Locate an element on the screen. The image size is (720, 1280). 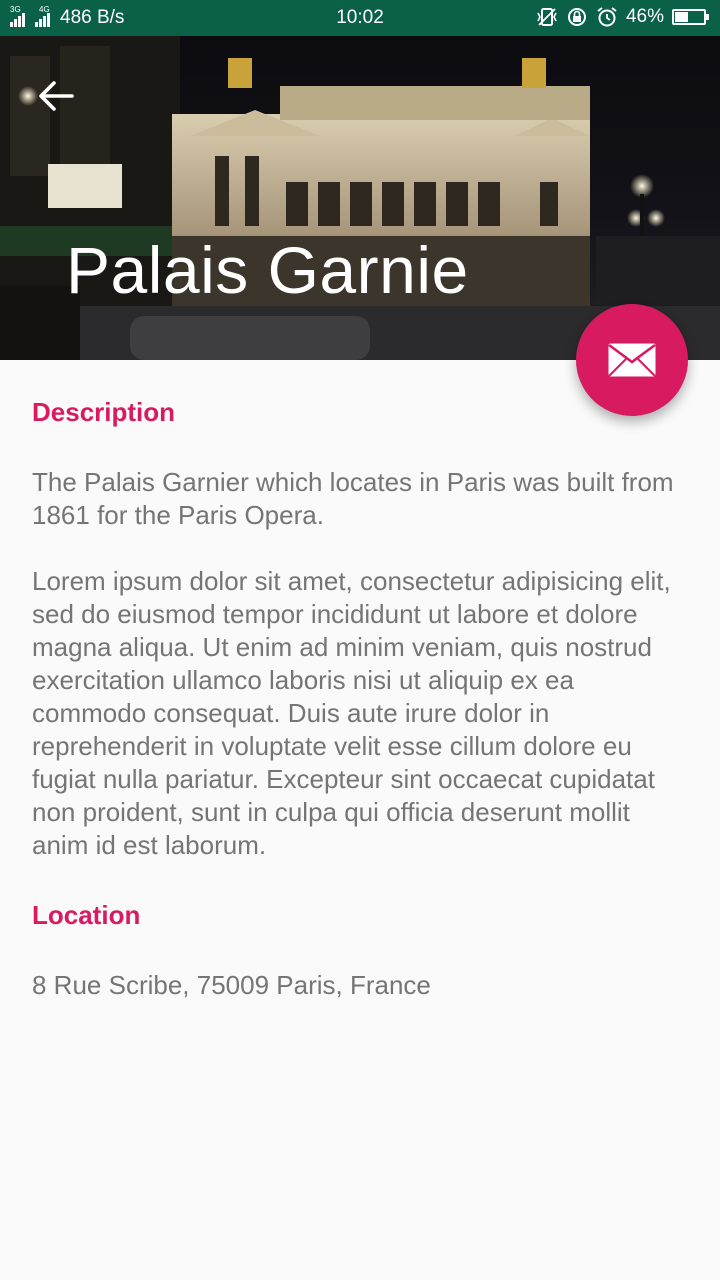
page-title: Palais Garnie is located at coordinates (267, 270).